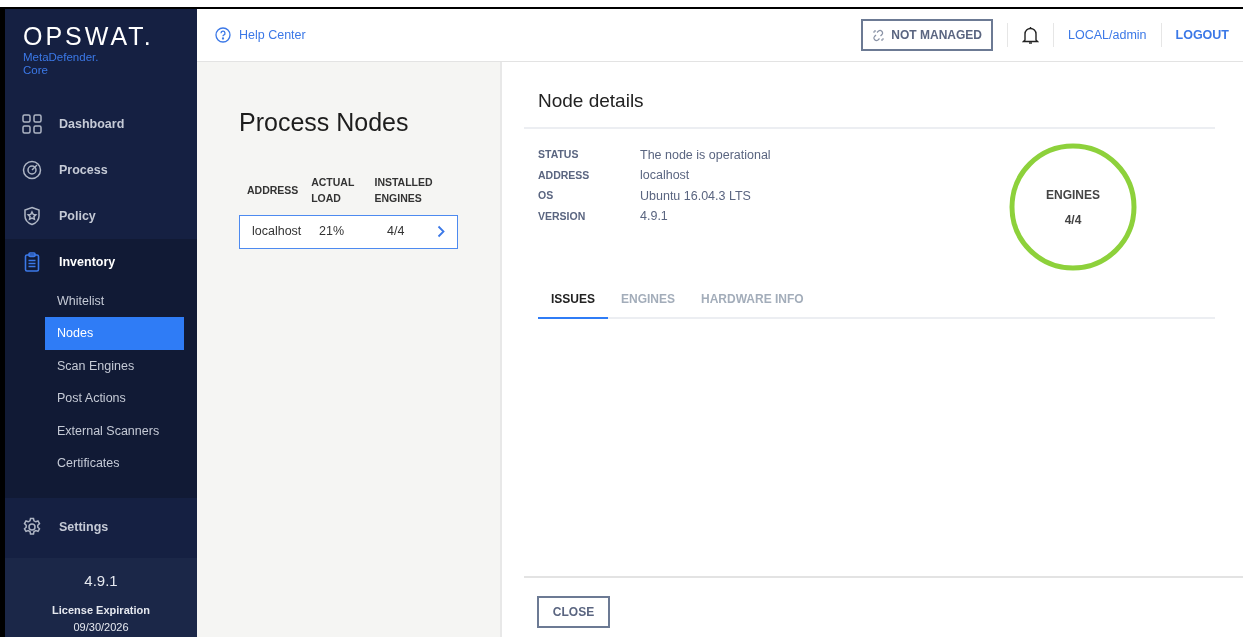  Describe the element at coordinates (114, 431) in the screenshot. I see `submenu-item: External Scanners` at that location.